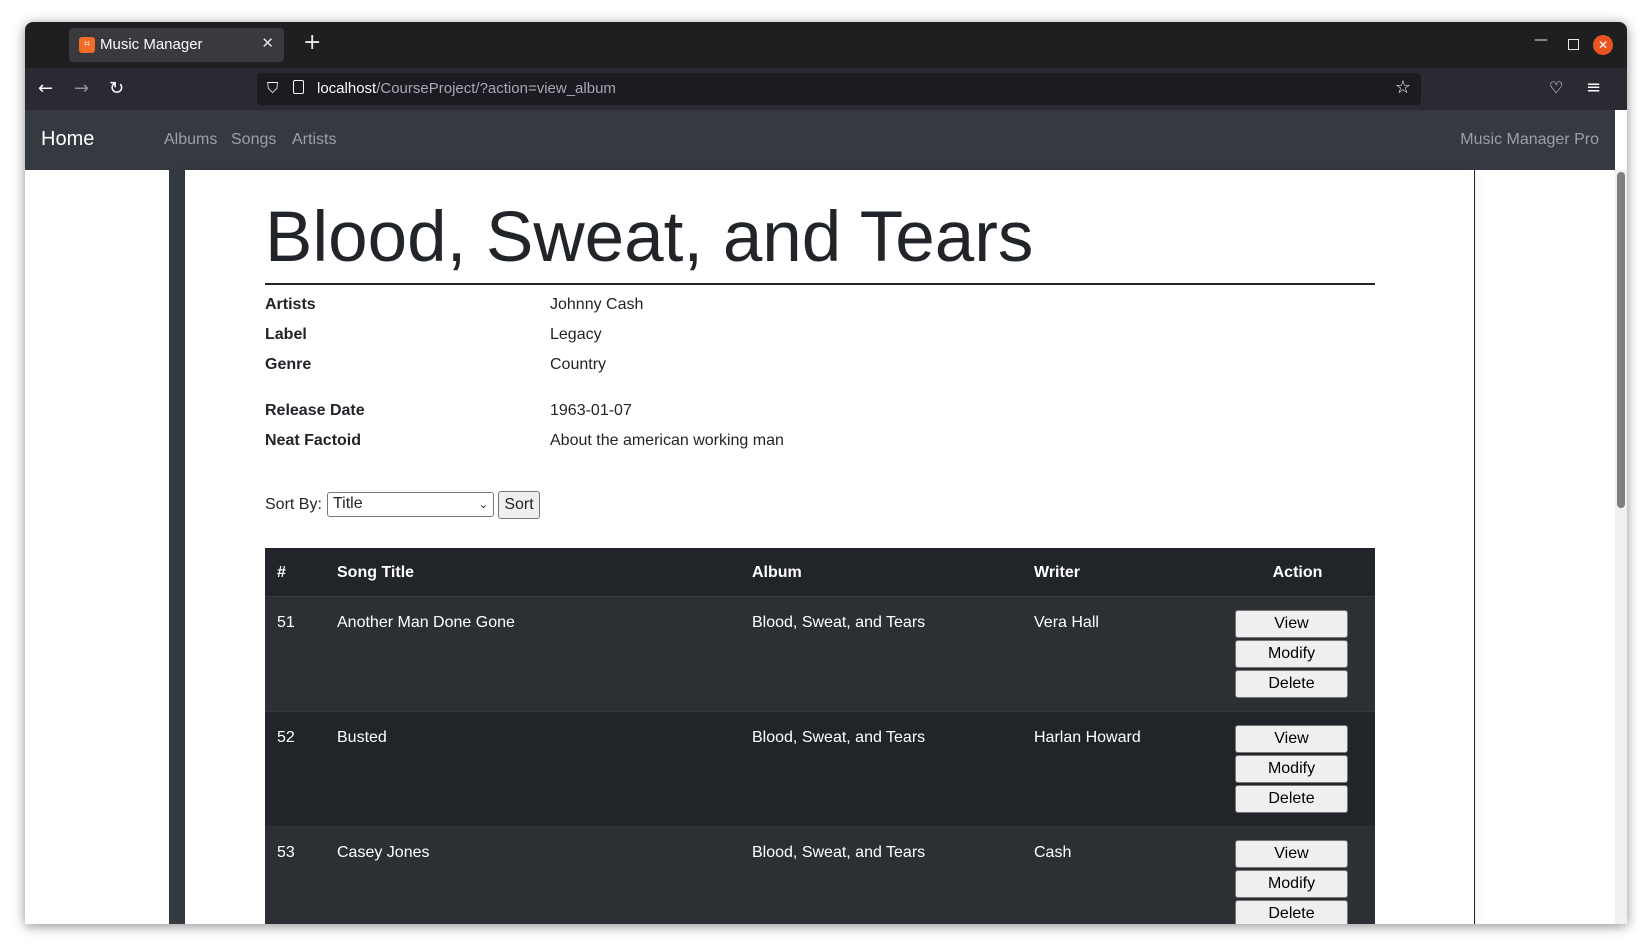  I want to click on nav-albums-link: Albums, so click(190, 140).